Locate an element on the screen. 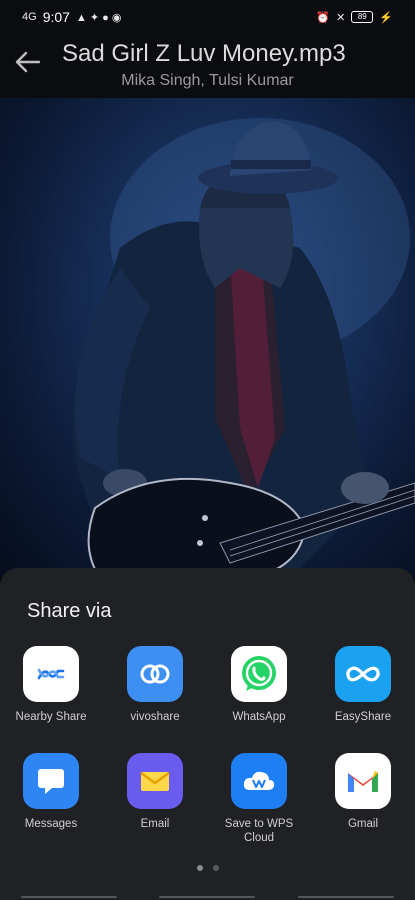 The width and height of the screenshot is (415, 900). app-whatsapp: WhatsApp is located at coordinates (259, 685).